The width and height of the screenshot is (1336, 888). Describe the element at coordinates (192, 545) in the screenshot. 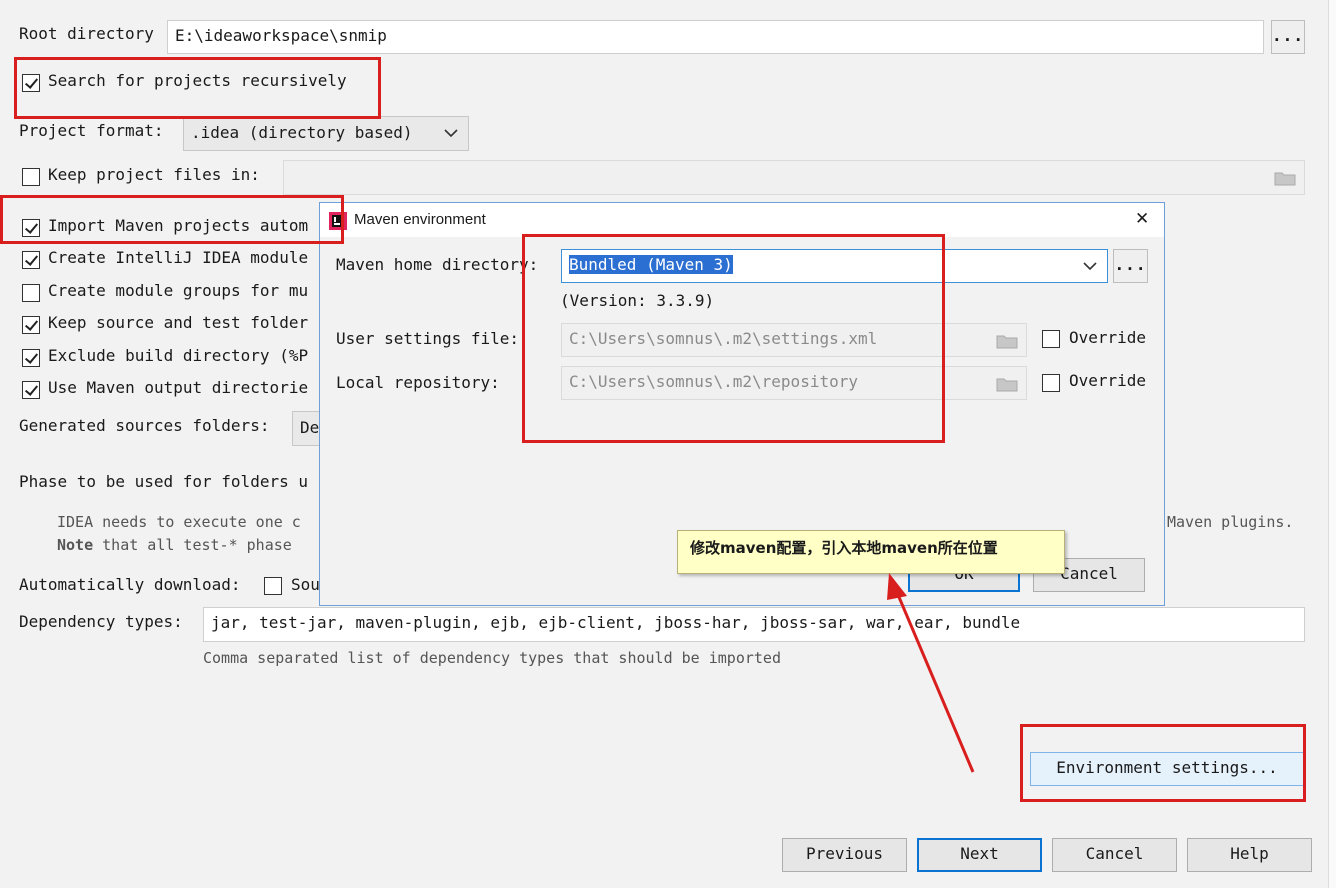

I see `info-line-2-text: that all test-* phase` at that location.